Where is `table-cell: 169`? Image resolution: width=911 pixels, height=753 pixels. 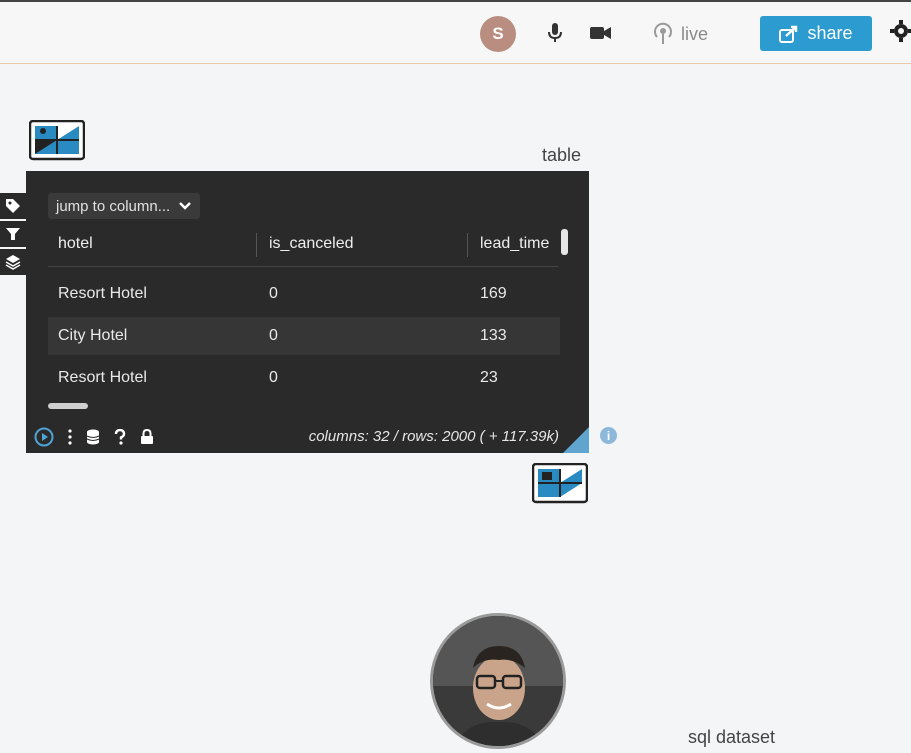 table-cell: 169 is located at coordinates (493, 293).